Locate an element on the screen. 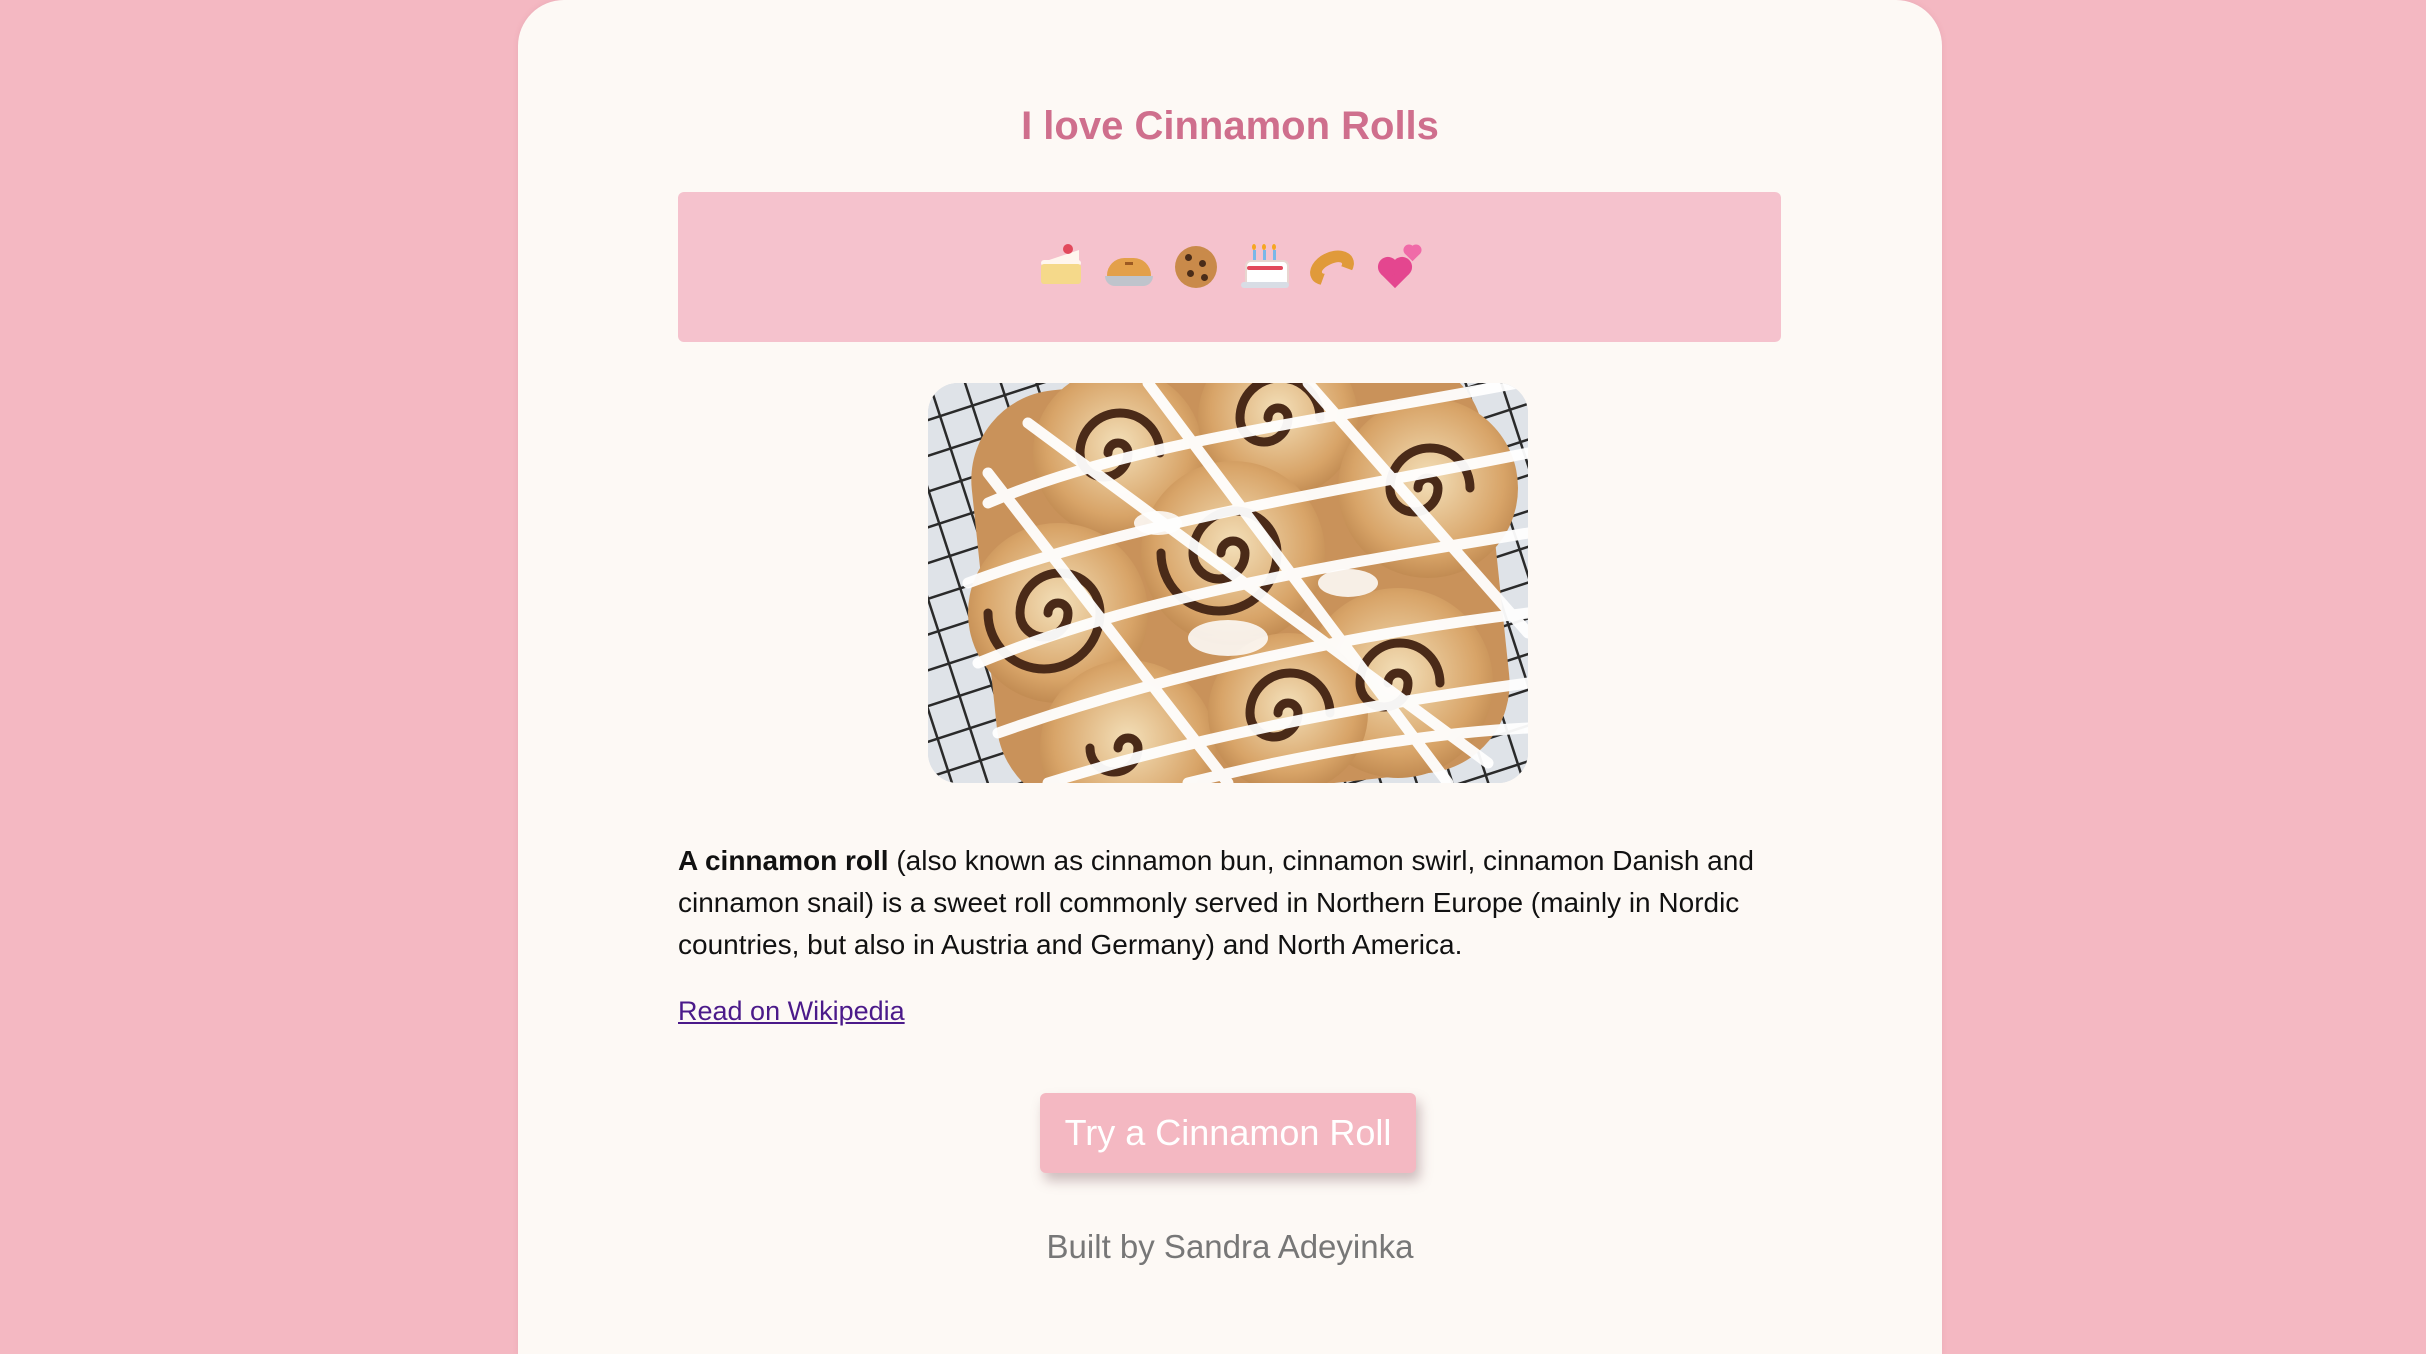  cake-slice-icon is located at coordinates (1060, 267).